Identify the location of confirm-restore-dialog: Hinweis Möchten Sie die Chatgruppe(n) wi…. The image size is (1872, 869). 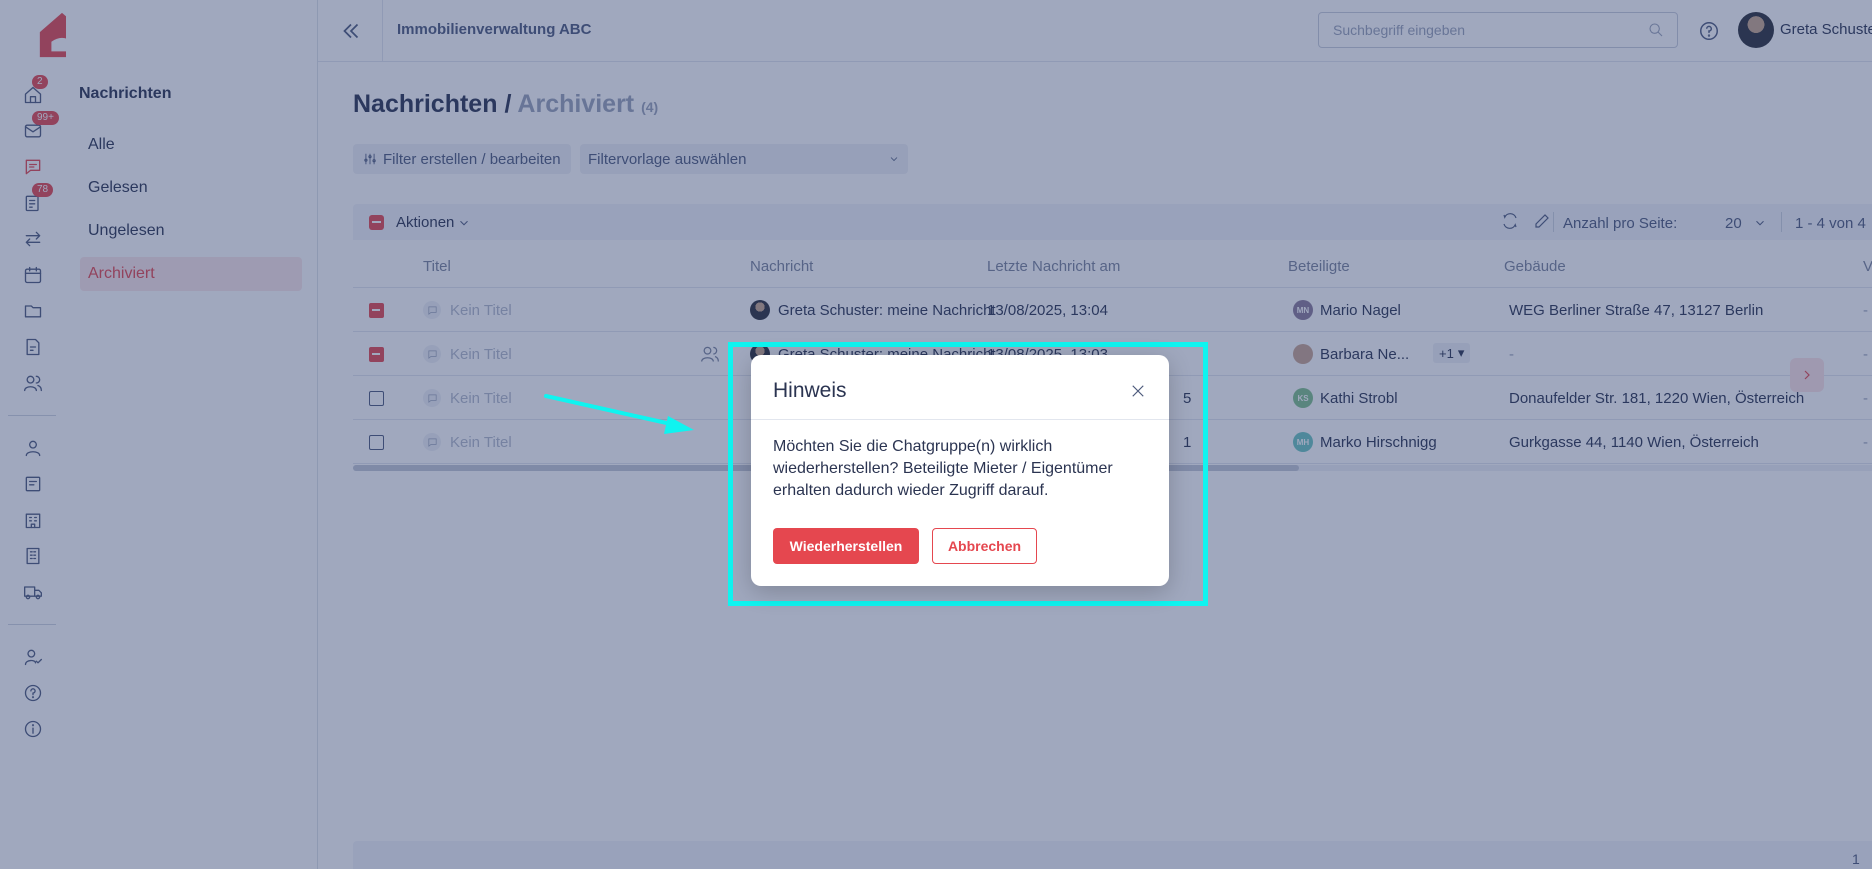
(960, 470).